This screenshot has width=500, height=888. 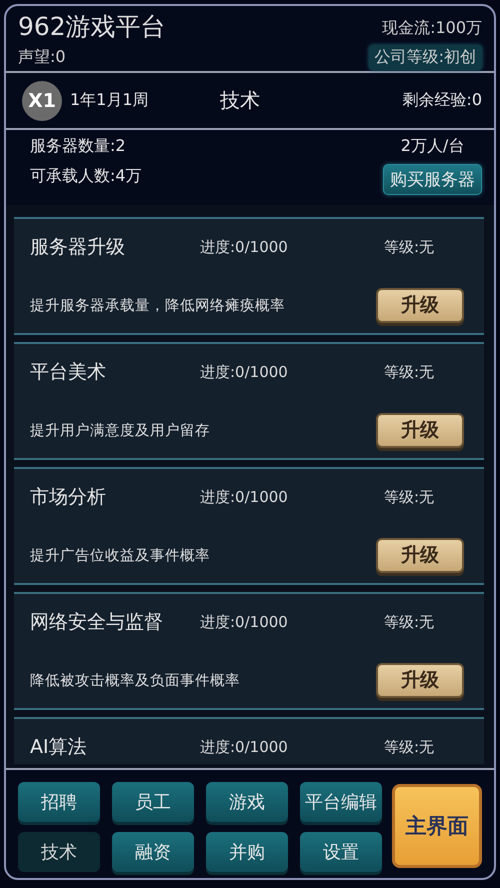 I want to click on section-title: 技术, so click(x=240, y=100).